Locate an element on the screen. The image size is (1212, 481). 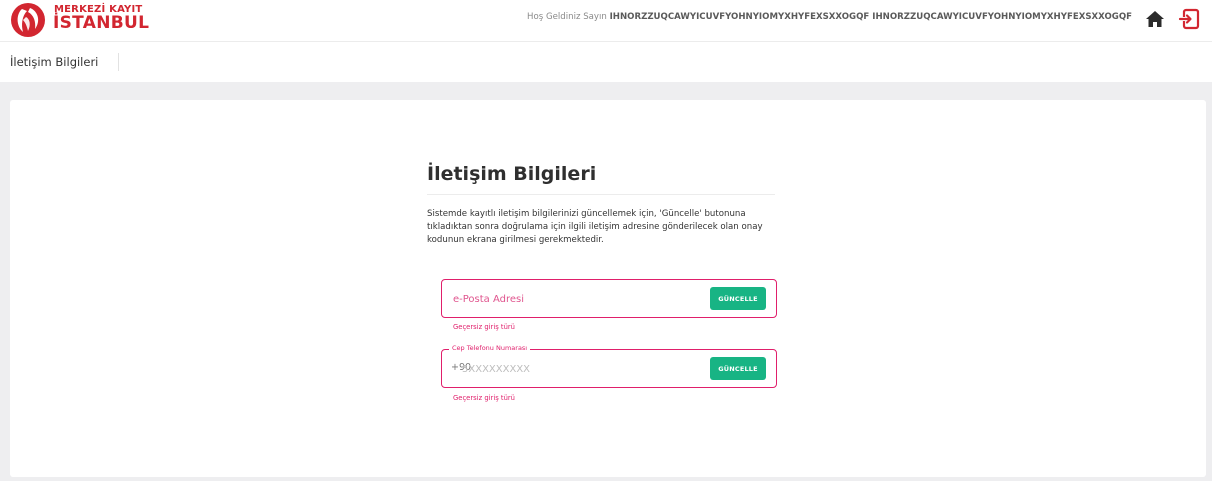
home-icon is located at coordinates (1155, 19).